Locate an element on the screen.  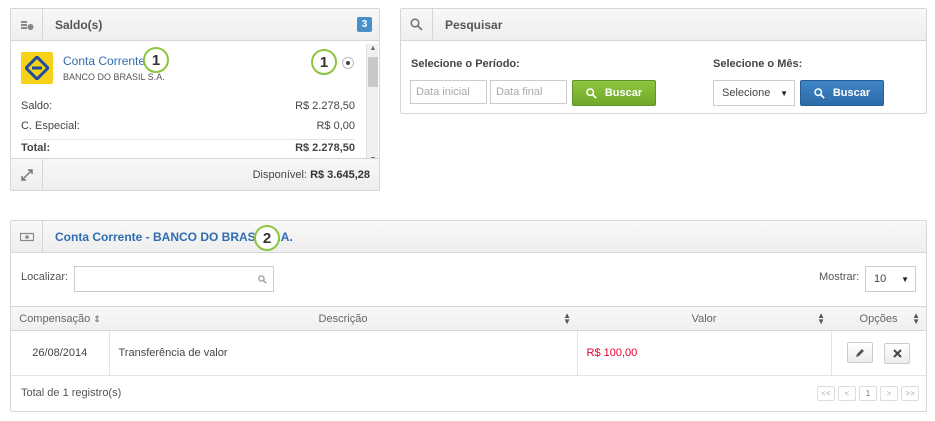
end-date-input is located at coordinates (528, 92).